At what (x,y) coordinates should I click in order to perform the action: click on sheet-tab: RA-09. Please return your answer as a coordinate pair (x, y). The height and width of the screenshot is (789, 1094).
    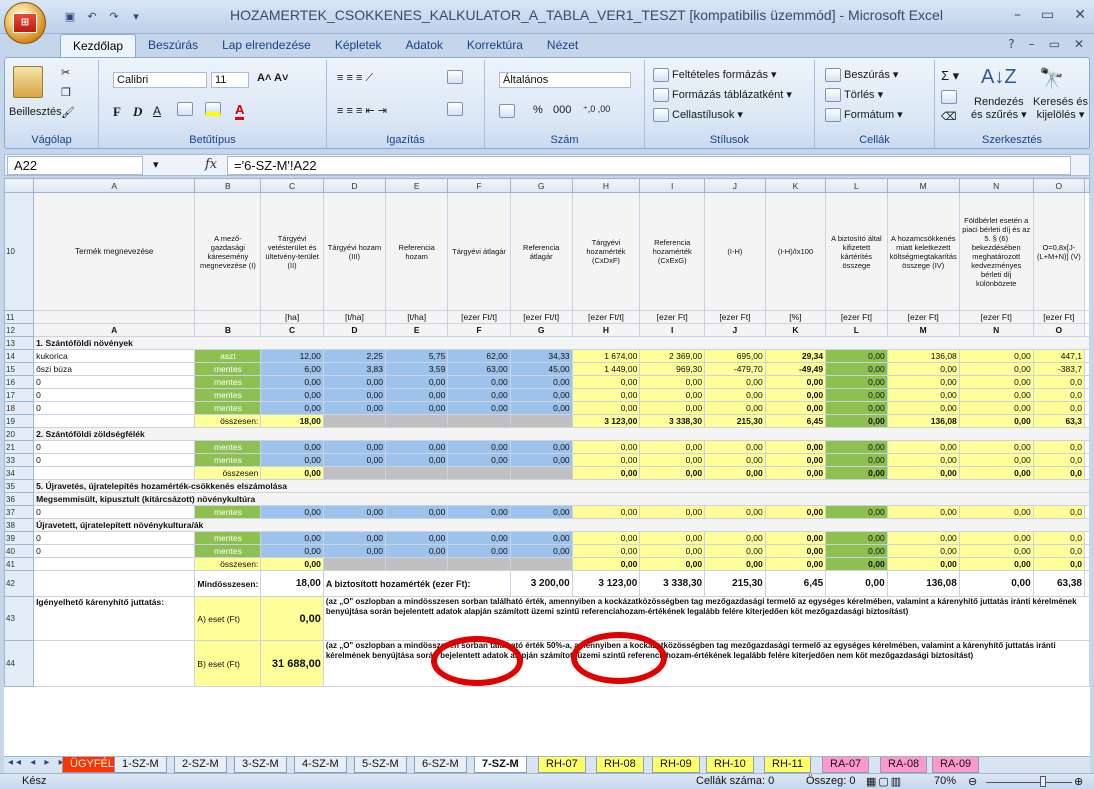
    Looking at the image, I should click on (956, 765).